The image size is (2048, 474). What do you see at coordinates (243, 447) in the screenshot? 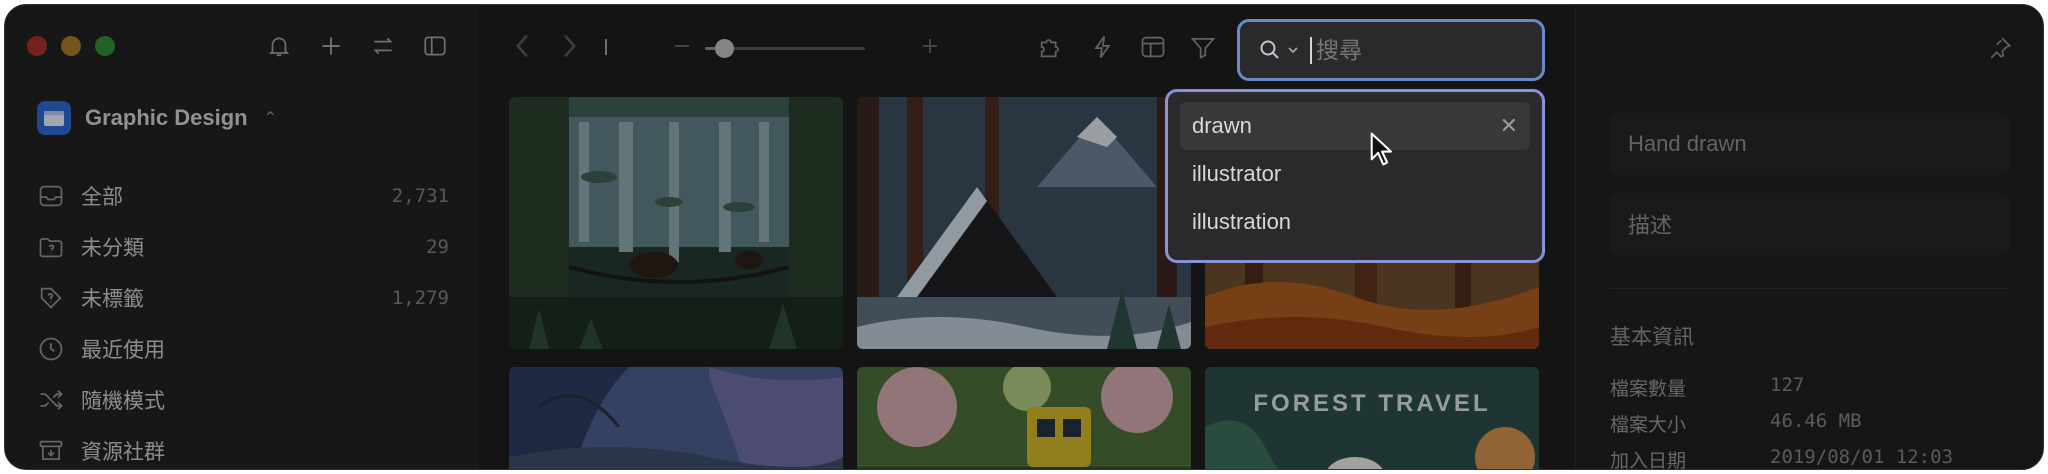
I see `sidebar-item-community: 資源社群` at bounding box center [243, 447].